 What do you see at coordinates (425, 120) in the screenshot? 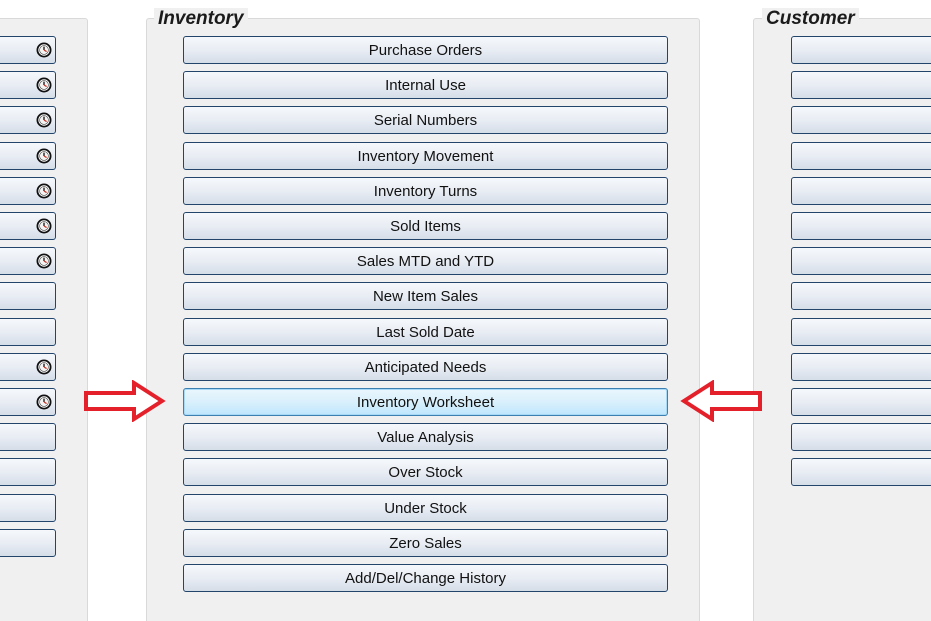
I see `inventory-button-serial-numbers: Serial Numbers` at bounding box center [425, 120].